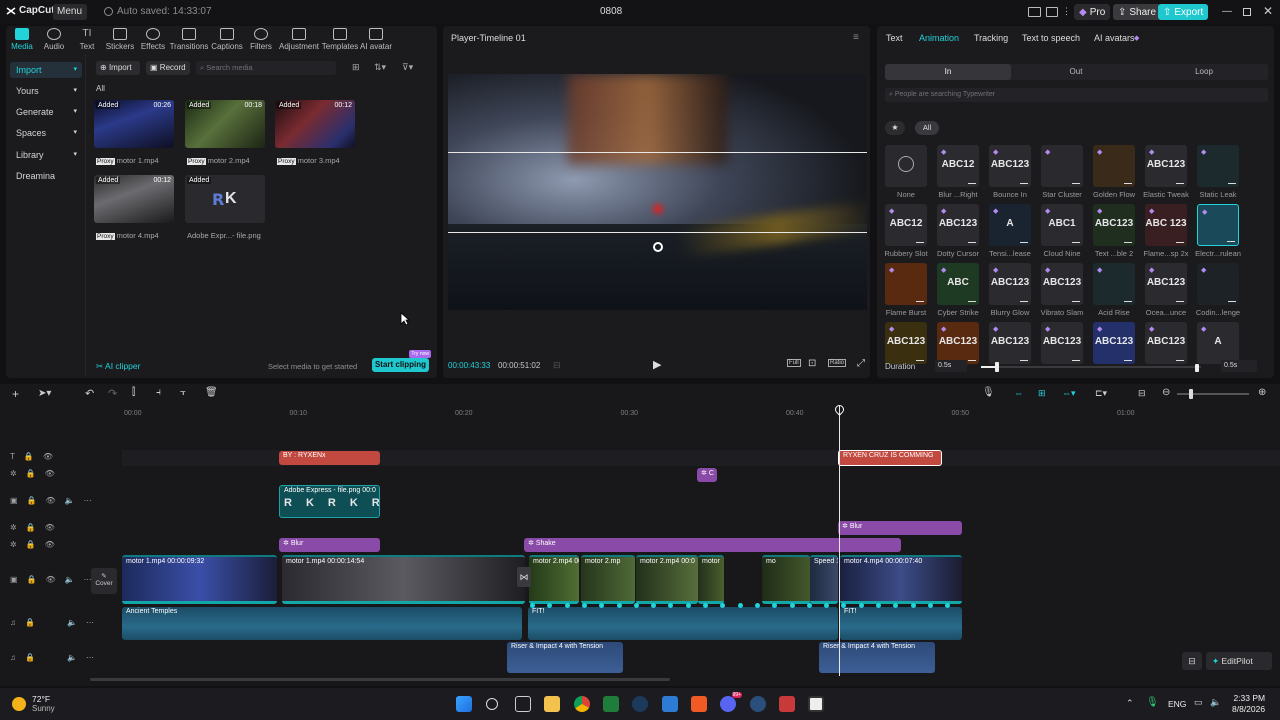  Describe the element at coordinates (948, 72) in the screenshot. I see `subtab-in: In` at that location.